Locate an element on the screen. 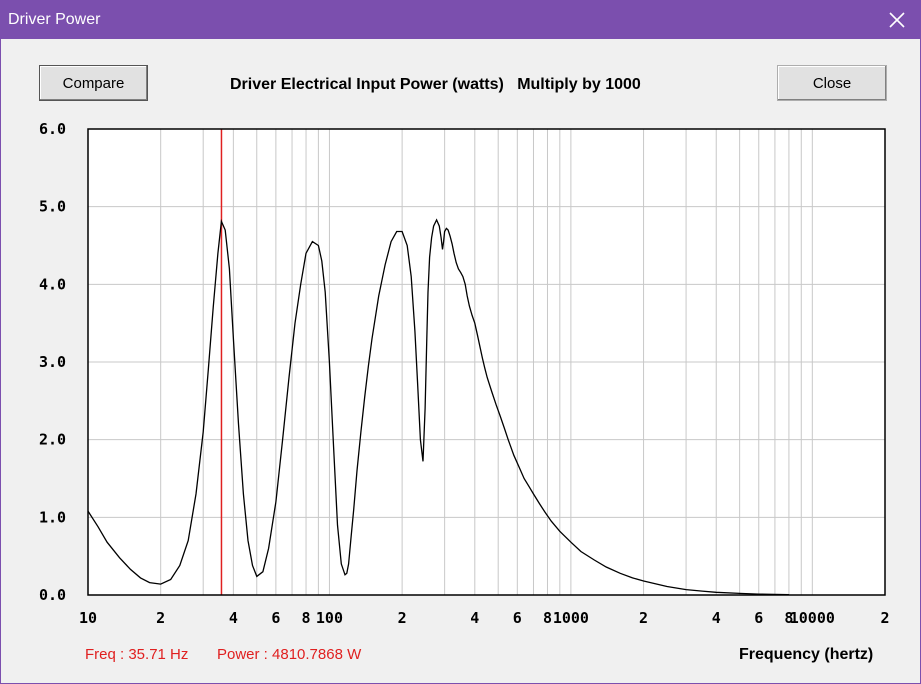 The width and height of the screenshot is (921, 684). y-tick-label: 5.0 is located at coordinates (52, 207).